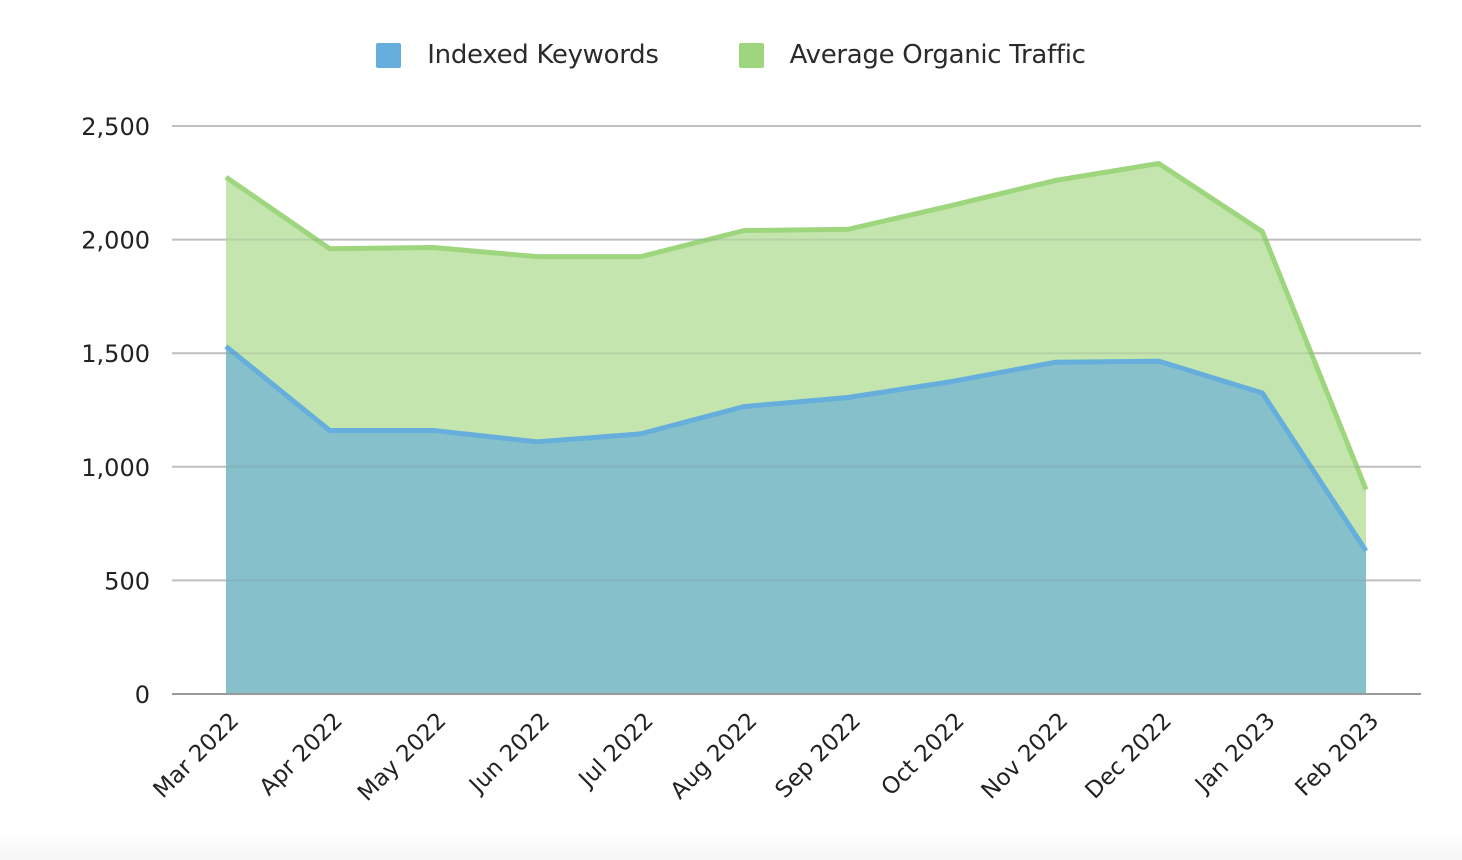  I want to click on y-tick-label: 0, so click(142, 695).